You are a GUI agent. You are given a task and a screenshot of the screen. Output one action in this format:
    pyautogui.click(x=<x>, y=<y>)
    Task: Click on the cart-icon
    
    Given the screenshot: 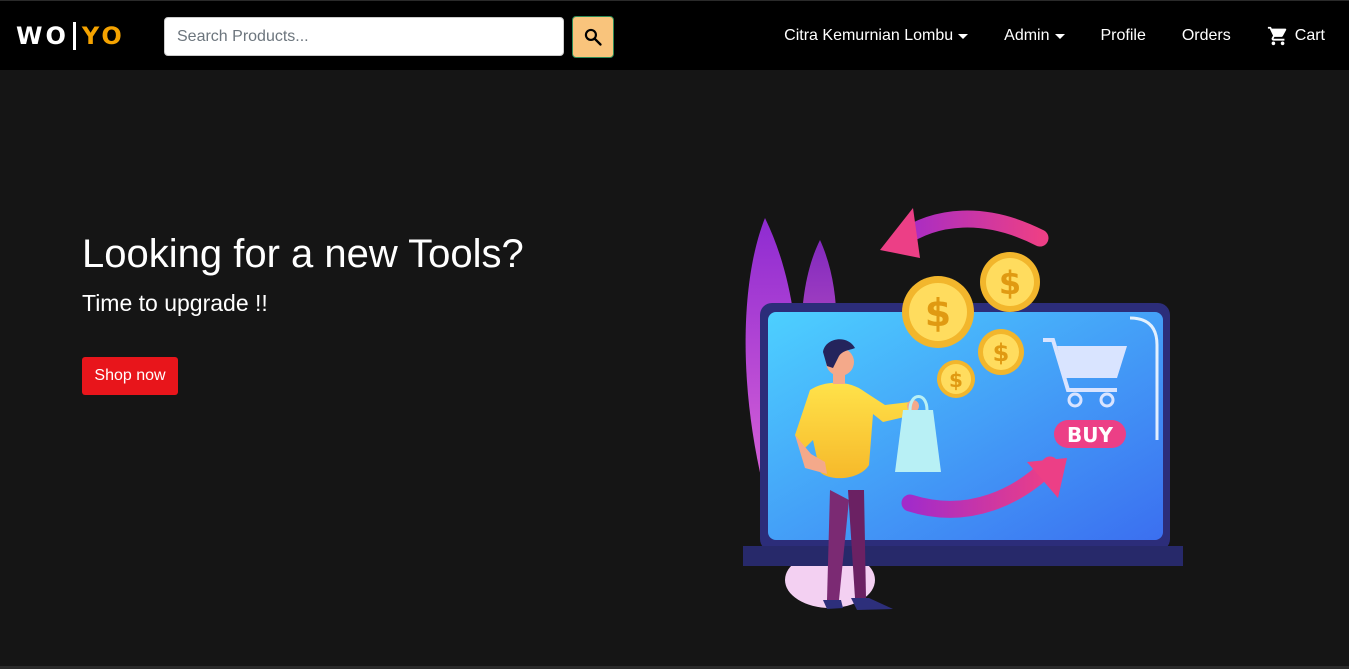 What is the action you would take?
    pyautogui.click(x=1278, y=36)
    